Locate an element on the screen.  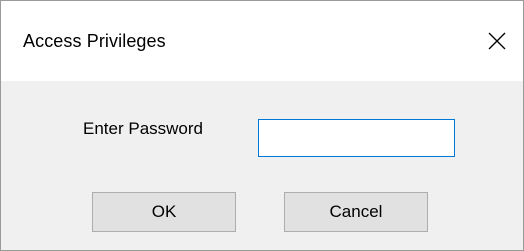
ok-button: OK is located at coordinates (164, 212).